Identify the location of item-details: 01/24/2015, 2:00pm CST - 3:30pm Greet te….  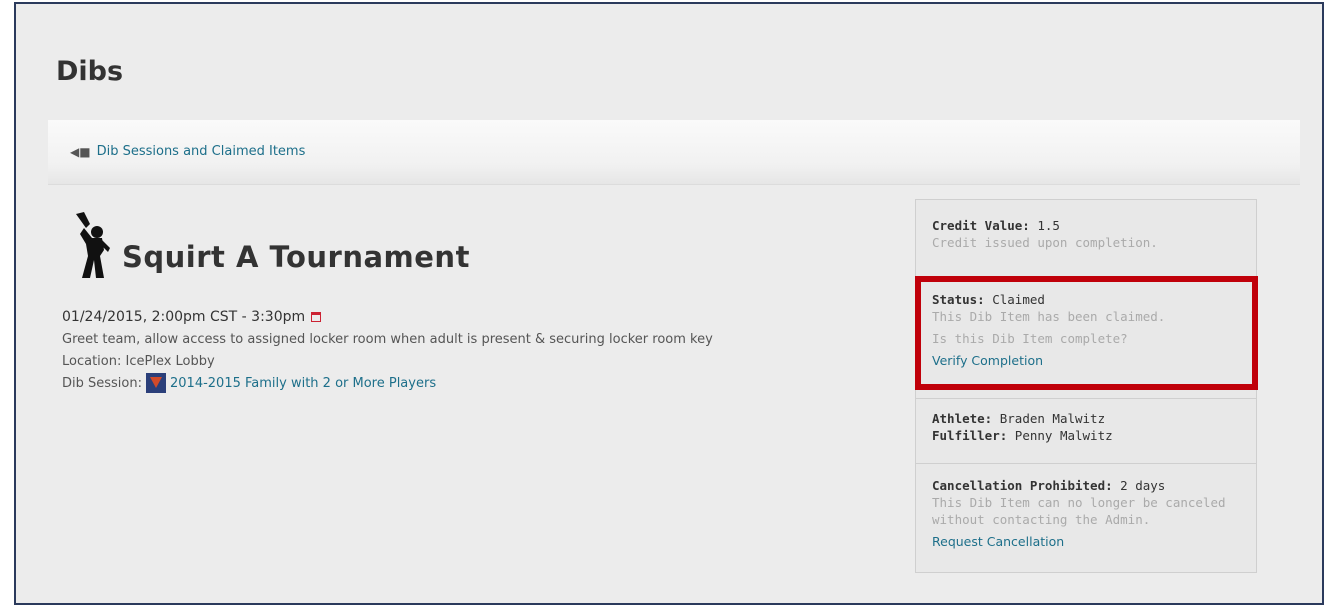
(387, 350).